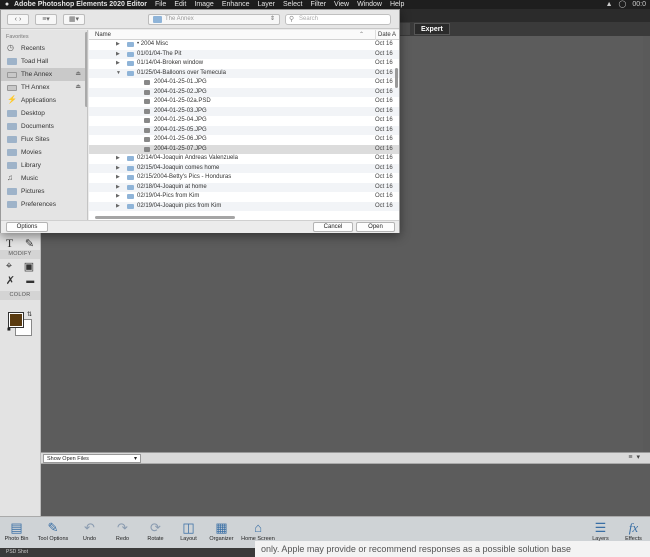 This screenshot has height=557, width=650. Describe the element at coordinates (396, 78) in the screenshot. I see `file-list-vscroll` at that location.